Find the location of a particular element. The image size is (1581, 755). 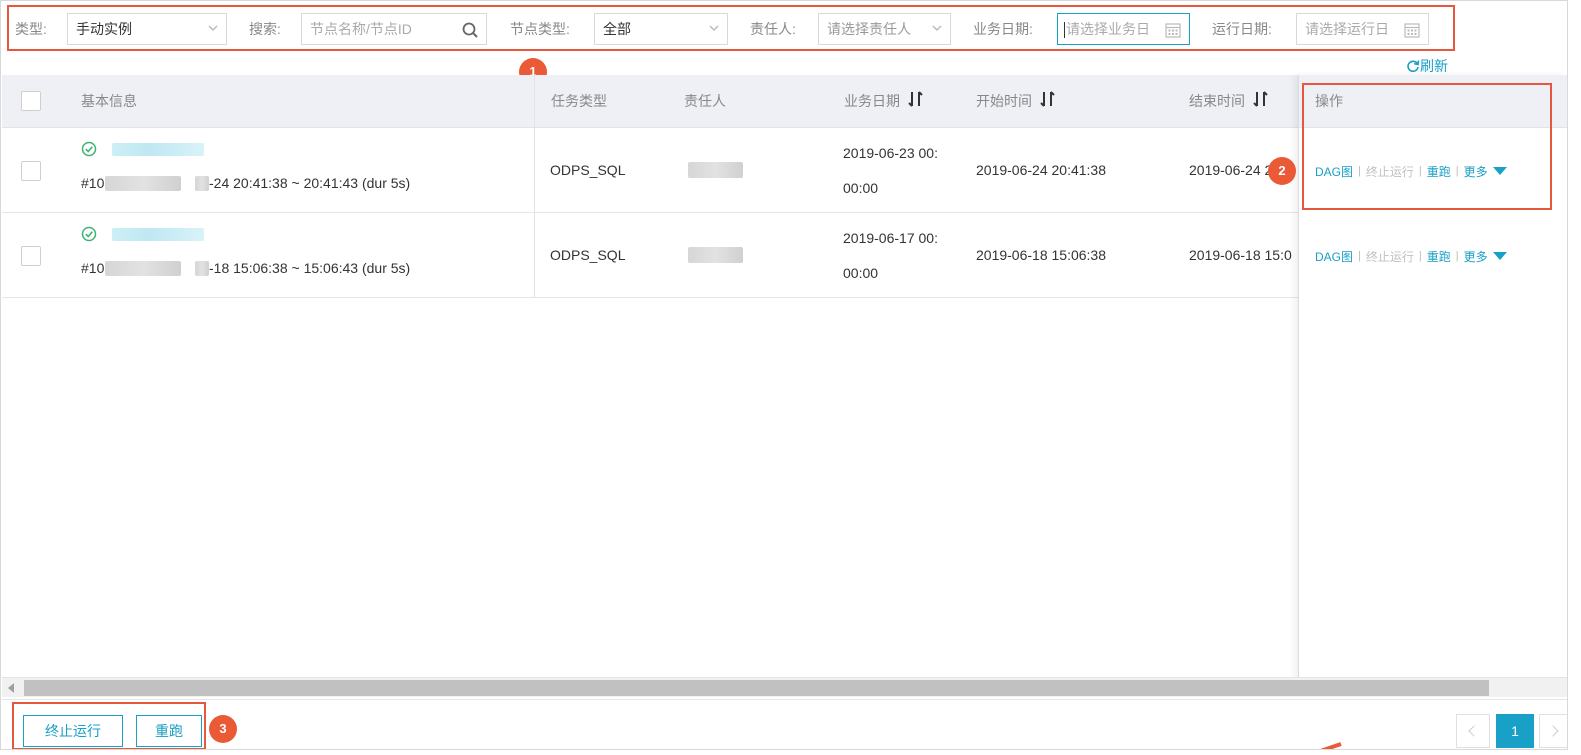

column-header-owner: 责任人 is located at coordinates (705, 101).